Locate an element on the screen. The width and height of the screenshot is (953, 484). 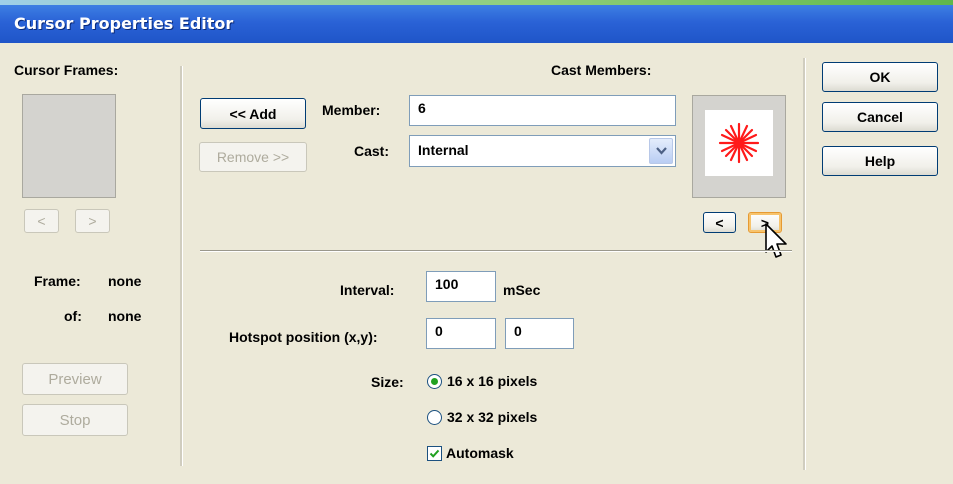
section-divider is located at coordinates (496, 251).